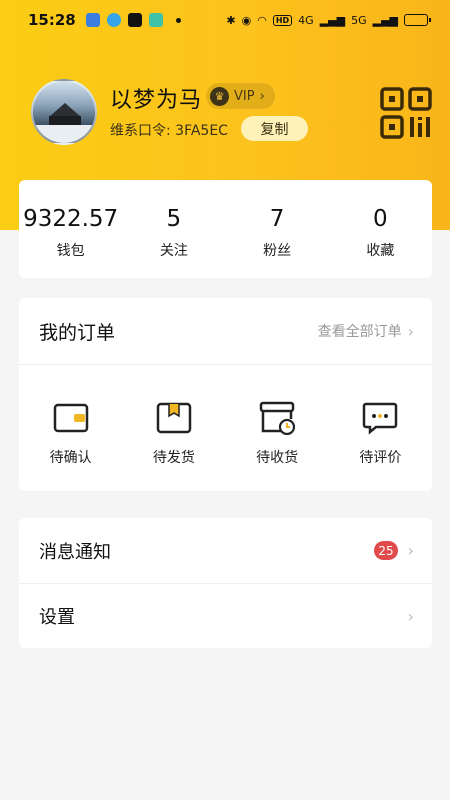 This screenshot has width=450, height=800. I want to click on stat-favorites: 0 收藏, so click(380, 229).